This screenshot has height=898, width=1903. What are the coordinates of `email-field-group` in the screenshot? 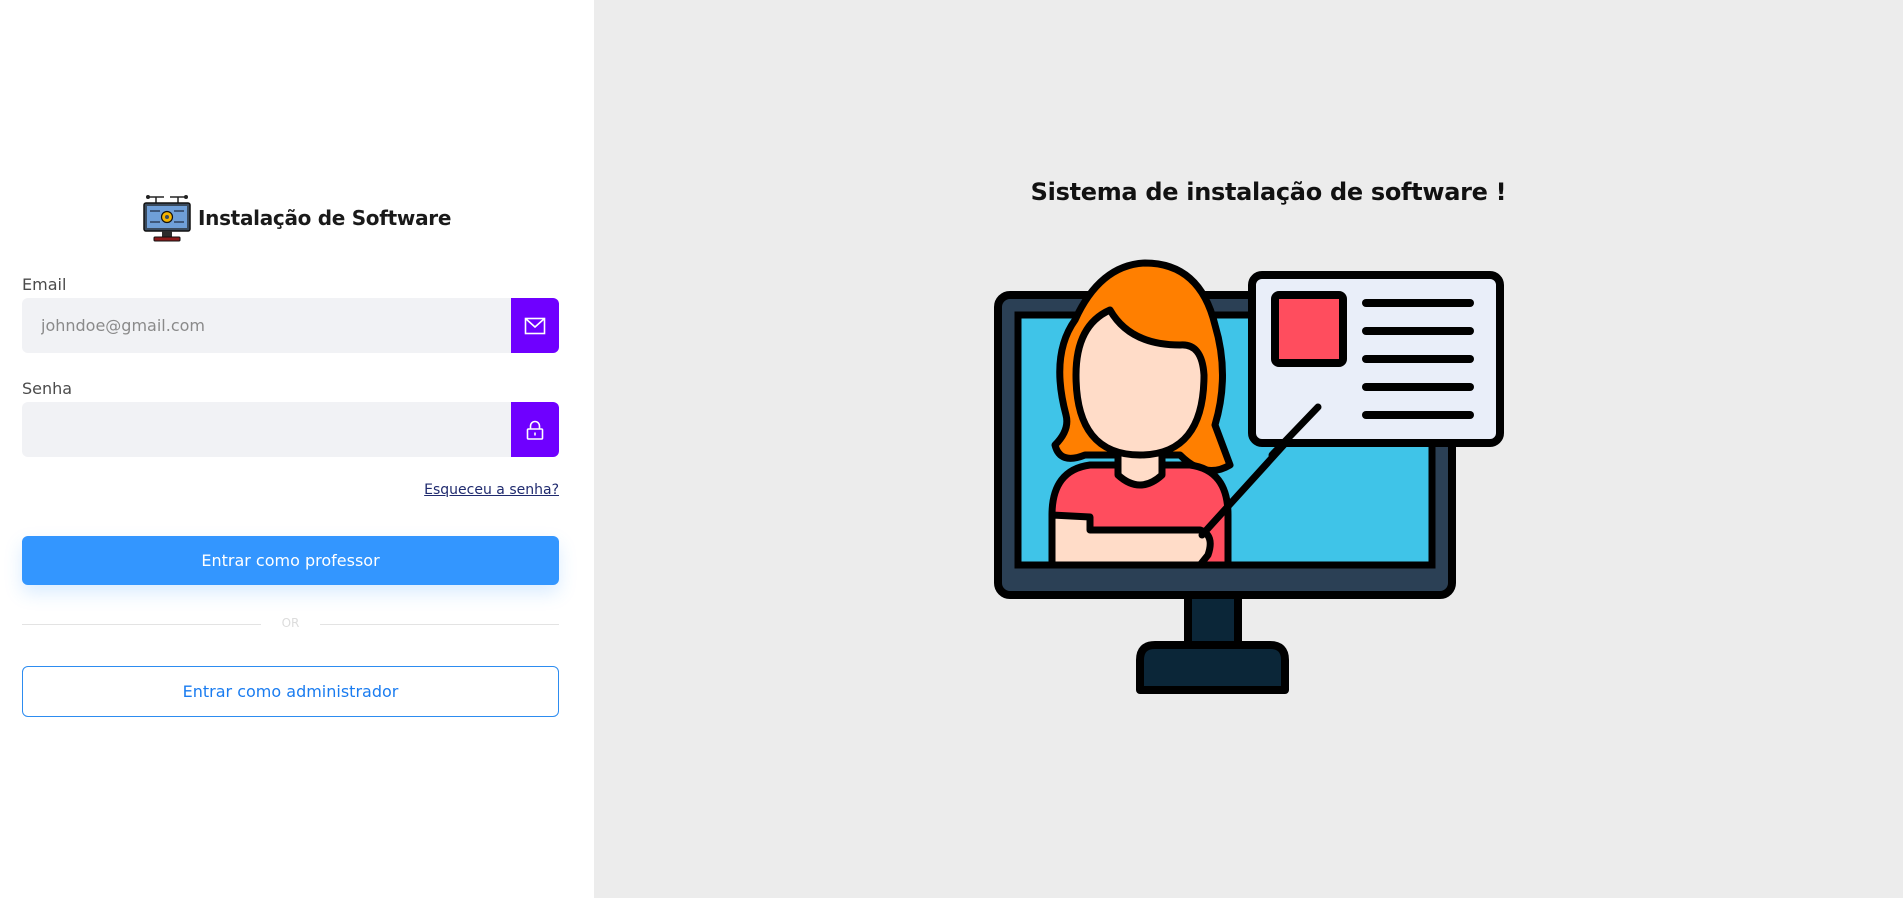 It's located at (290, 325).